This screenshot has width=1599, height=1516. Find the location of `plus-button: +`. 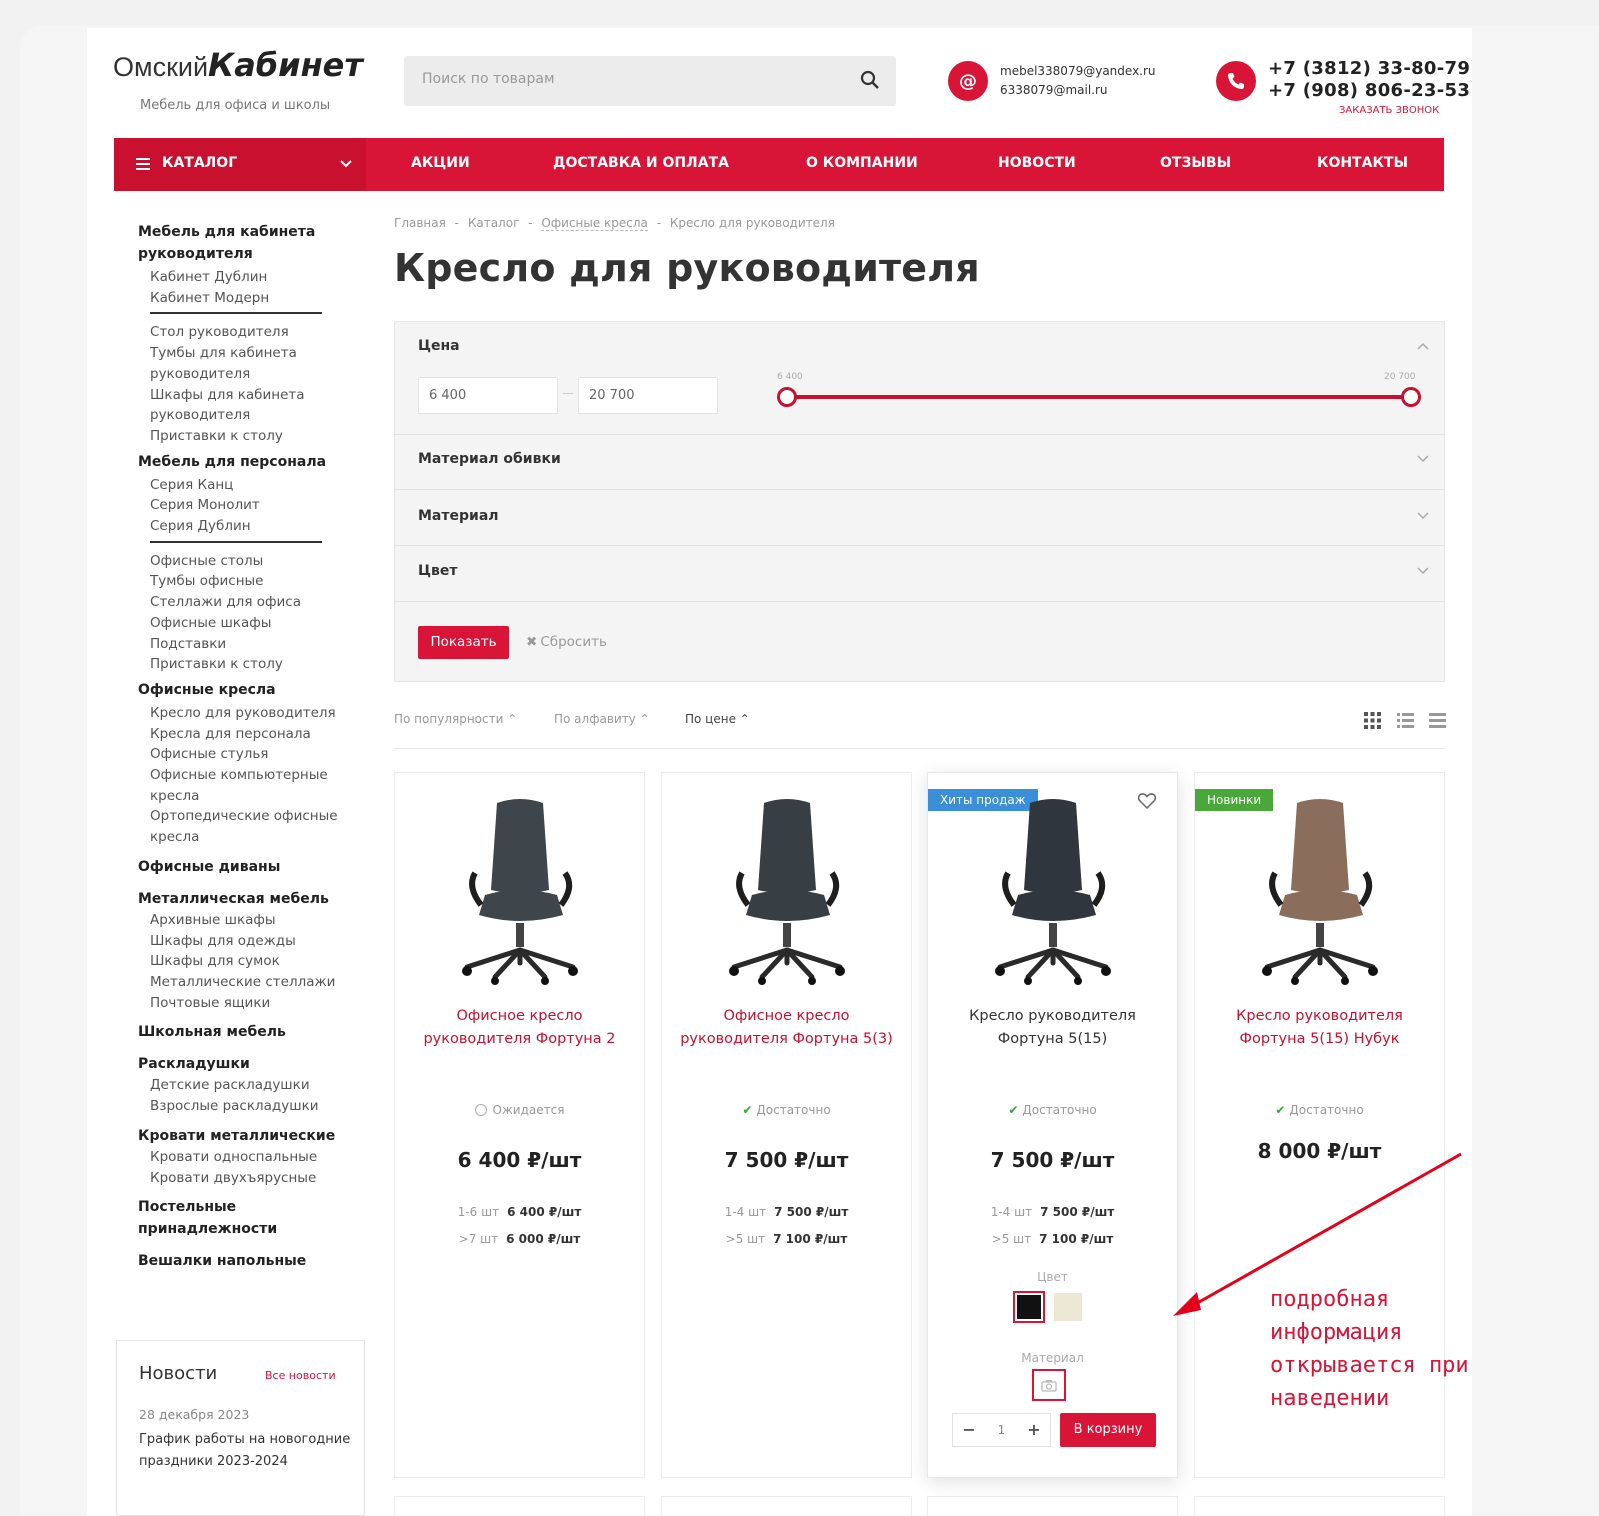

plus-button: + is located at coordinates (1034, 1430).